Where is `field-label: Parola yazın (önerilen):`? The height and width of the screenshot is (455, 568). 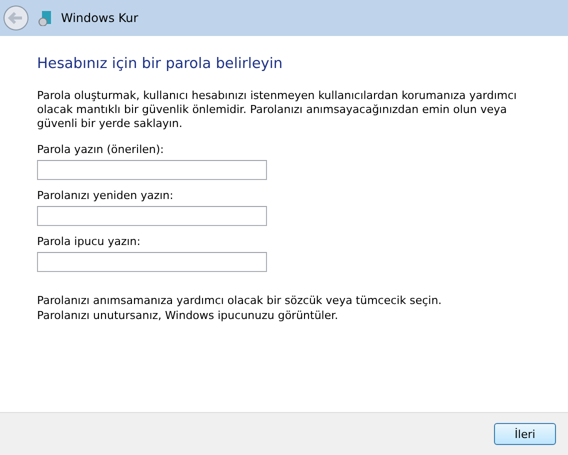 field-label: Parola yazın (önerilen): is located at coordinates (100, 149).